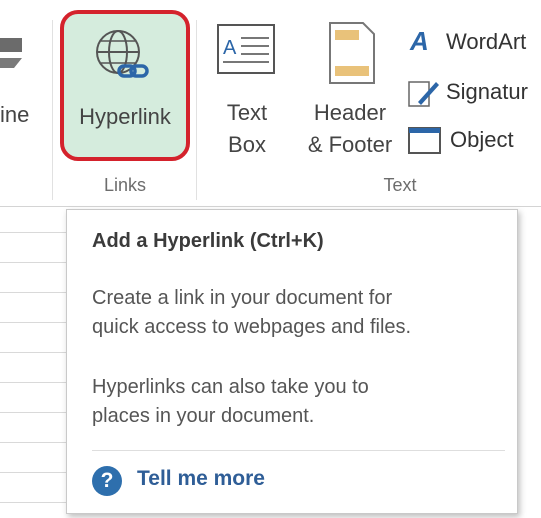  I want to click on object-button: Object, so click(474, 141).